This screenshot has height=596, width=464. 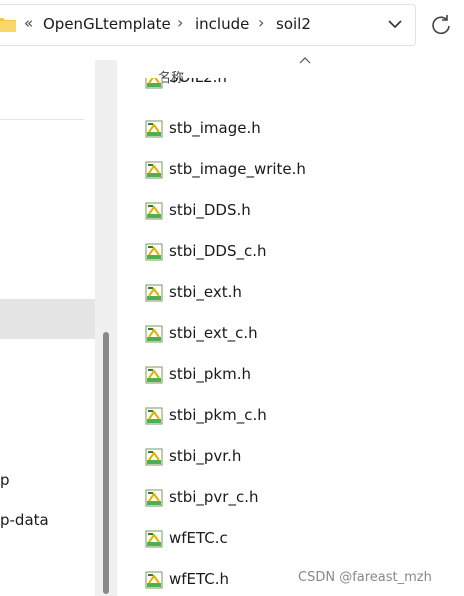 What do you see at coordinates (395, 24) in the screenshot?
I see `chevron-down-icon` at bounding box center [395, 24].